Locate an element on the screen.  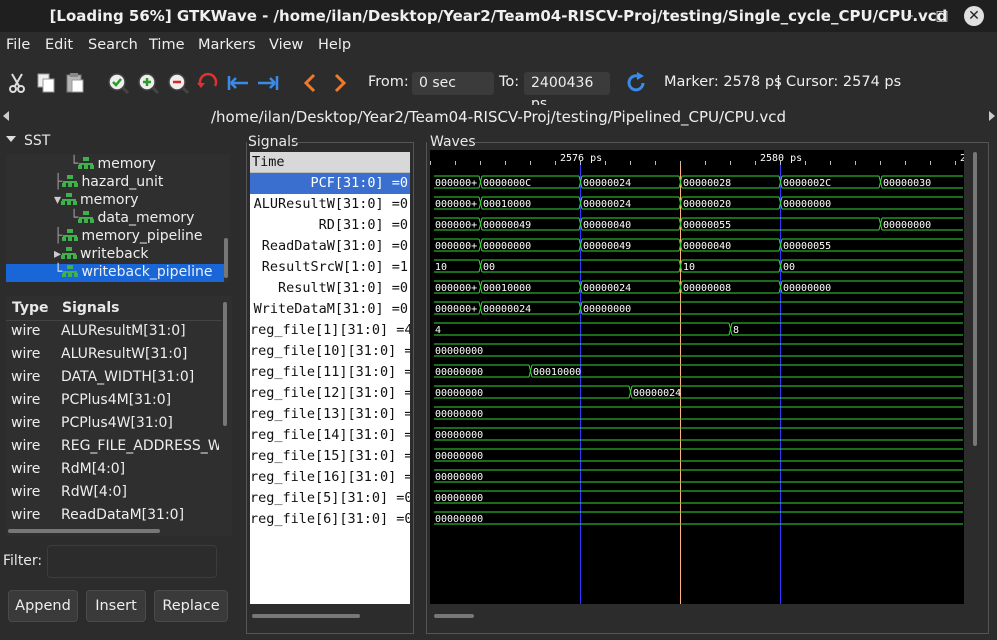
menu-edit: Edit is located at coordinates (59, 45).